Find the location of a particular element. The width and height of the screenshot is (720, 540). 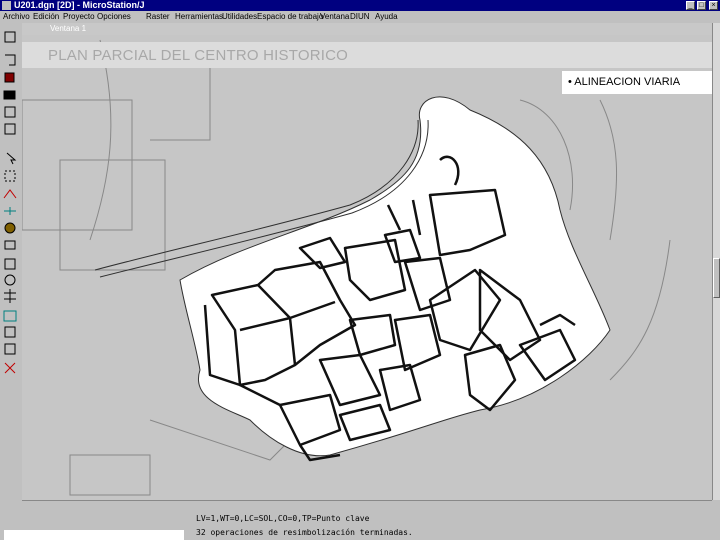

fence-icon is located at coordinates (10, 112).